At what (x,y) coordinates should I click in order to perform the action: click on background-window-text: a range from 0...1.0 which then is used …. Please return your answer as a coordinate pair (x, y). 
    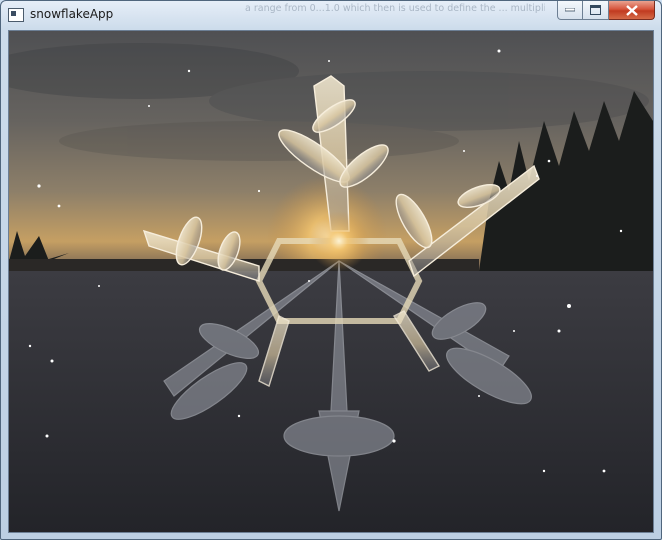
    Looking at the image, I should click on (395, 8).